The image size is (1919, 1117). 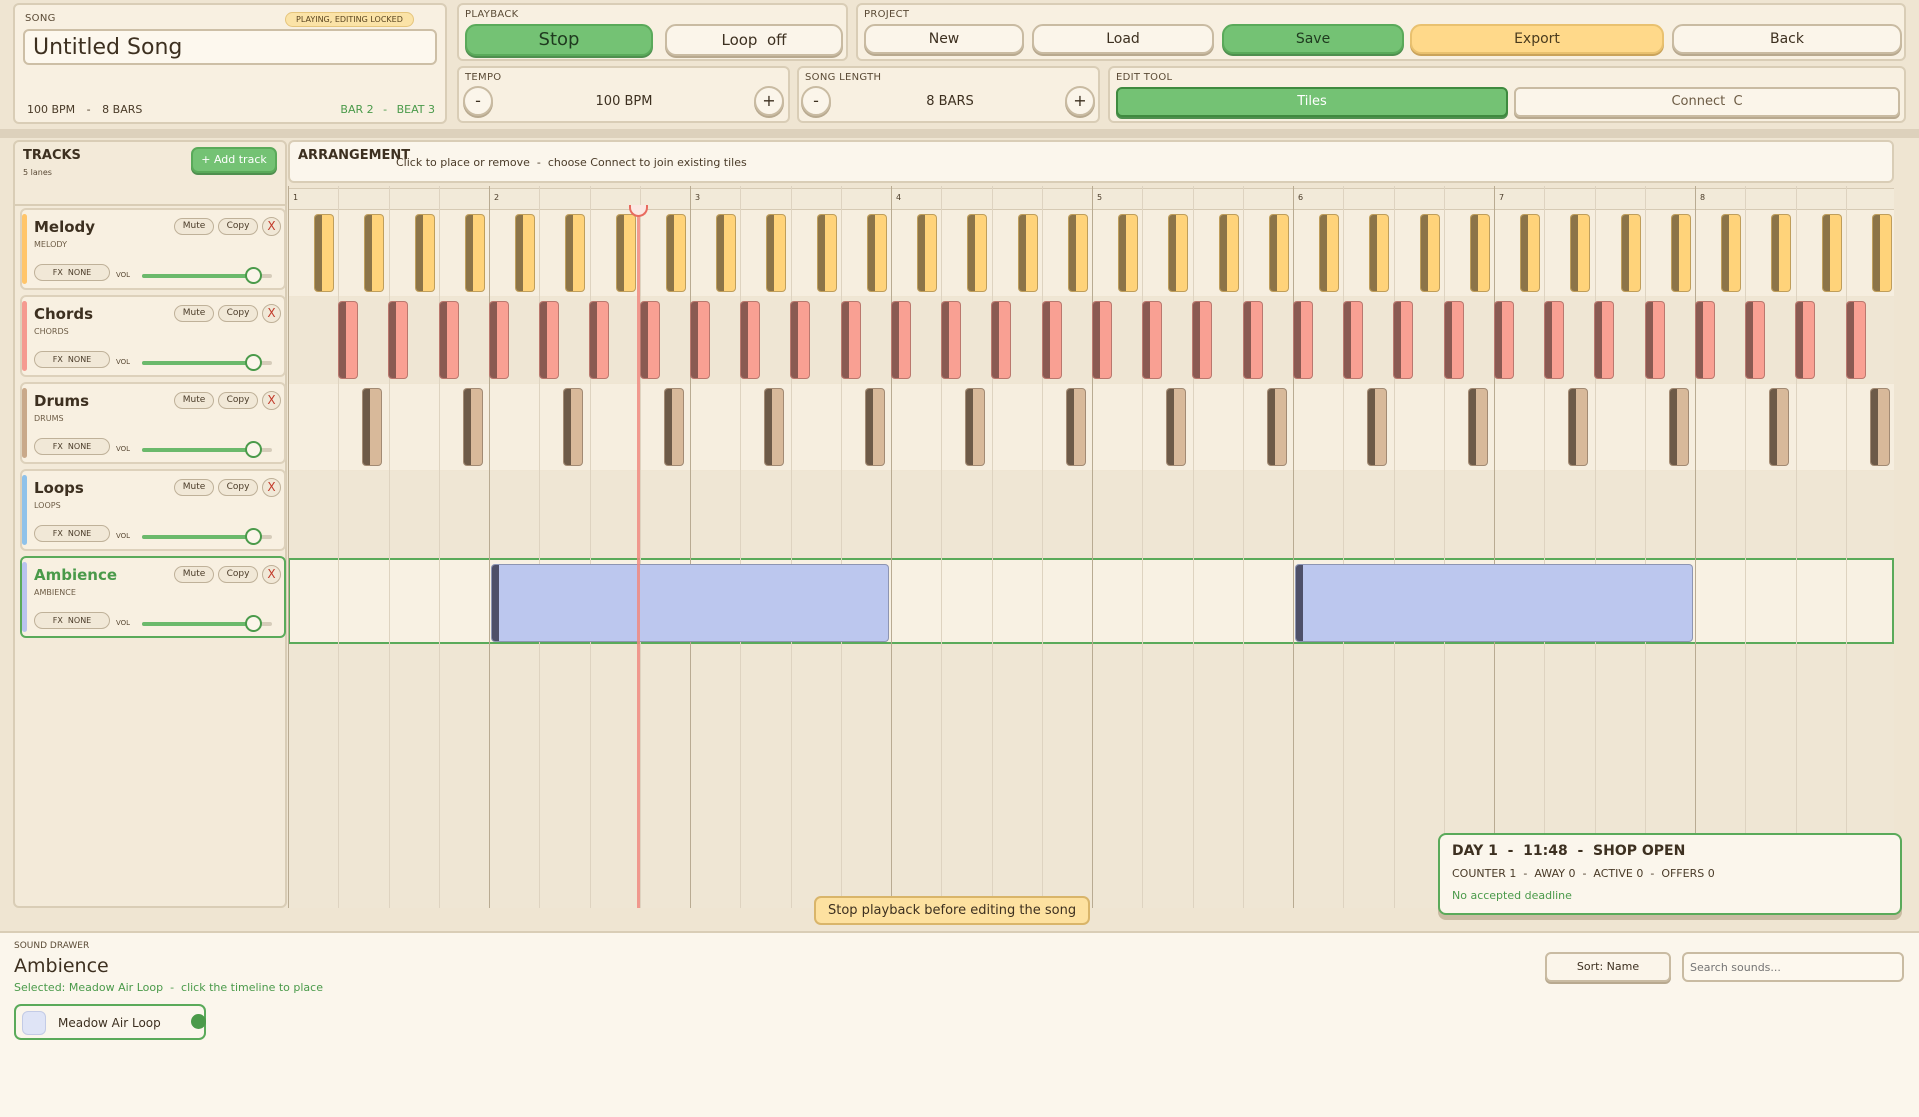 What do you see at coordinates (769, 101) in the screenshot?
I see `tempo-increase-button: +` at bounding box center [769, 101].